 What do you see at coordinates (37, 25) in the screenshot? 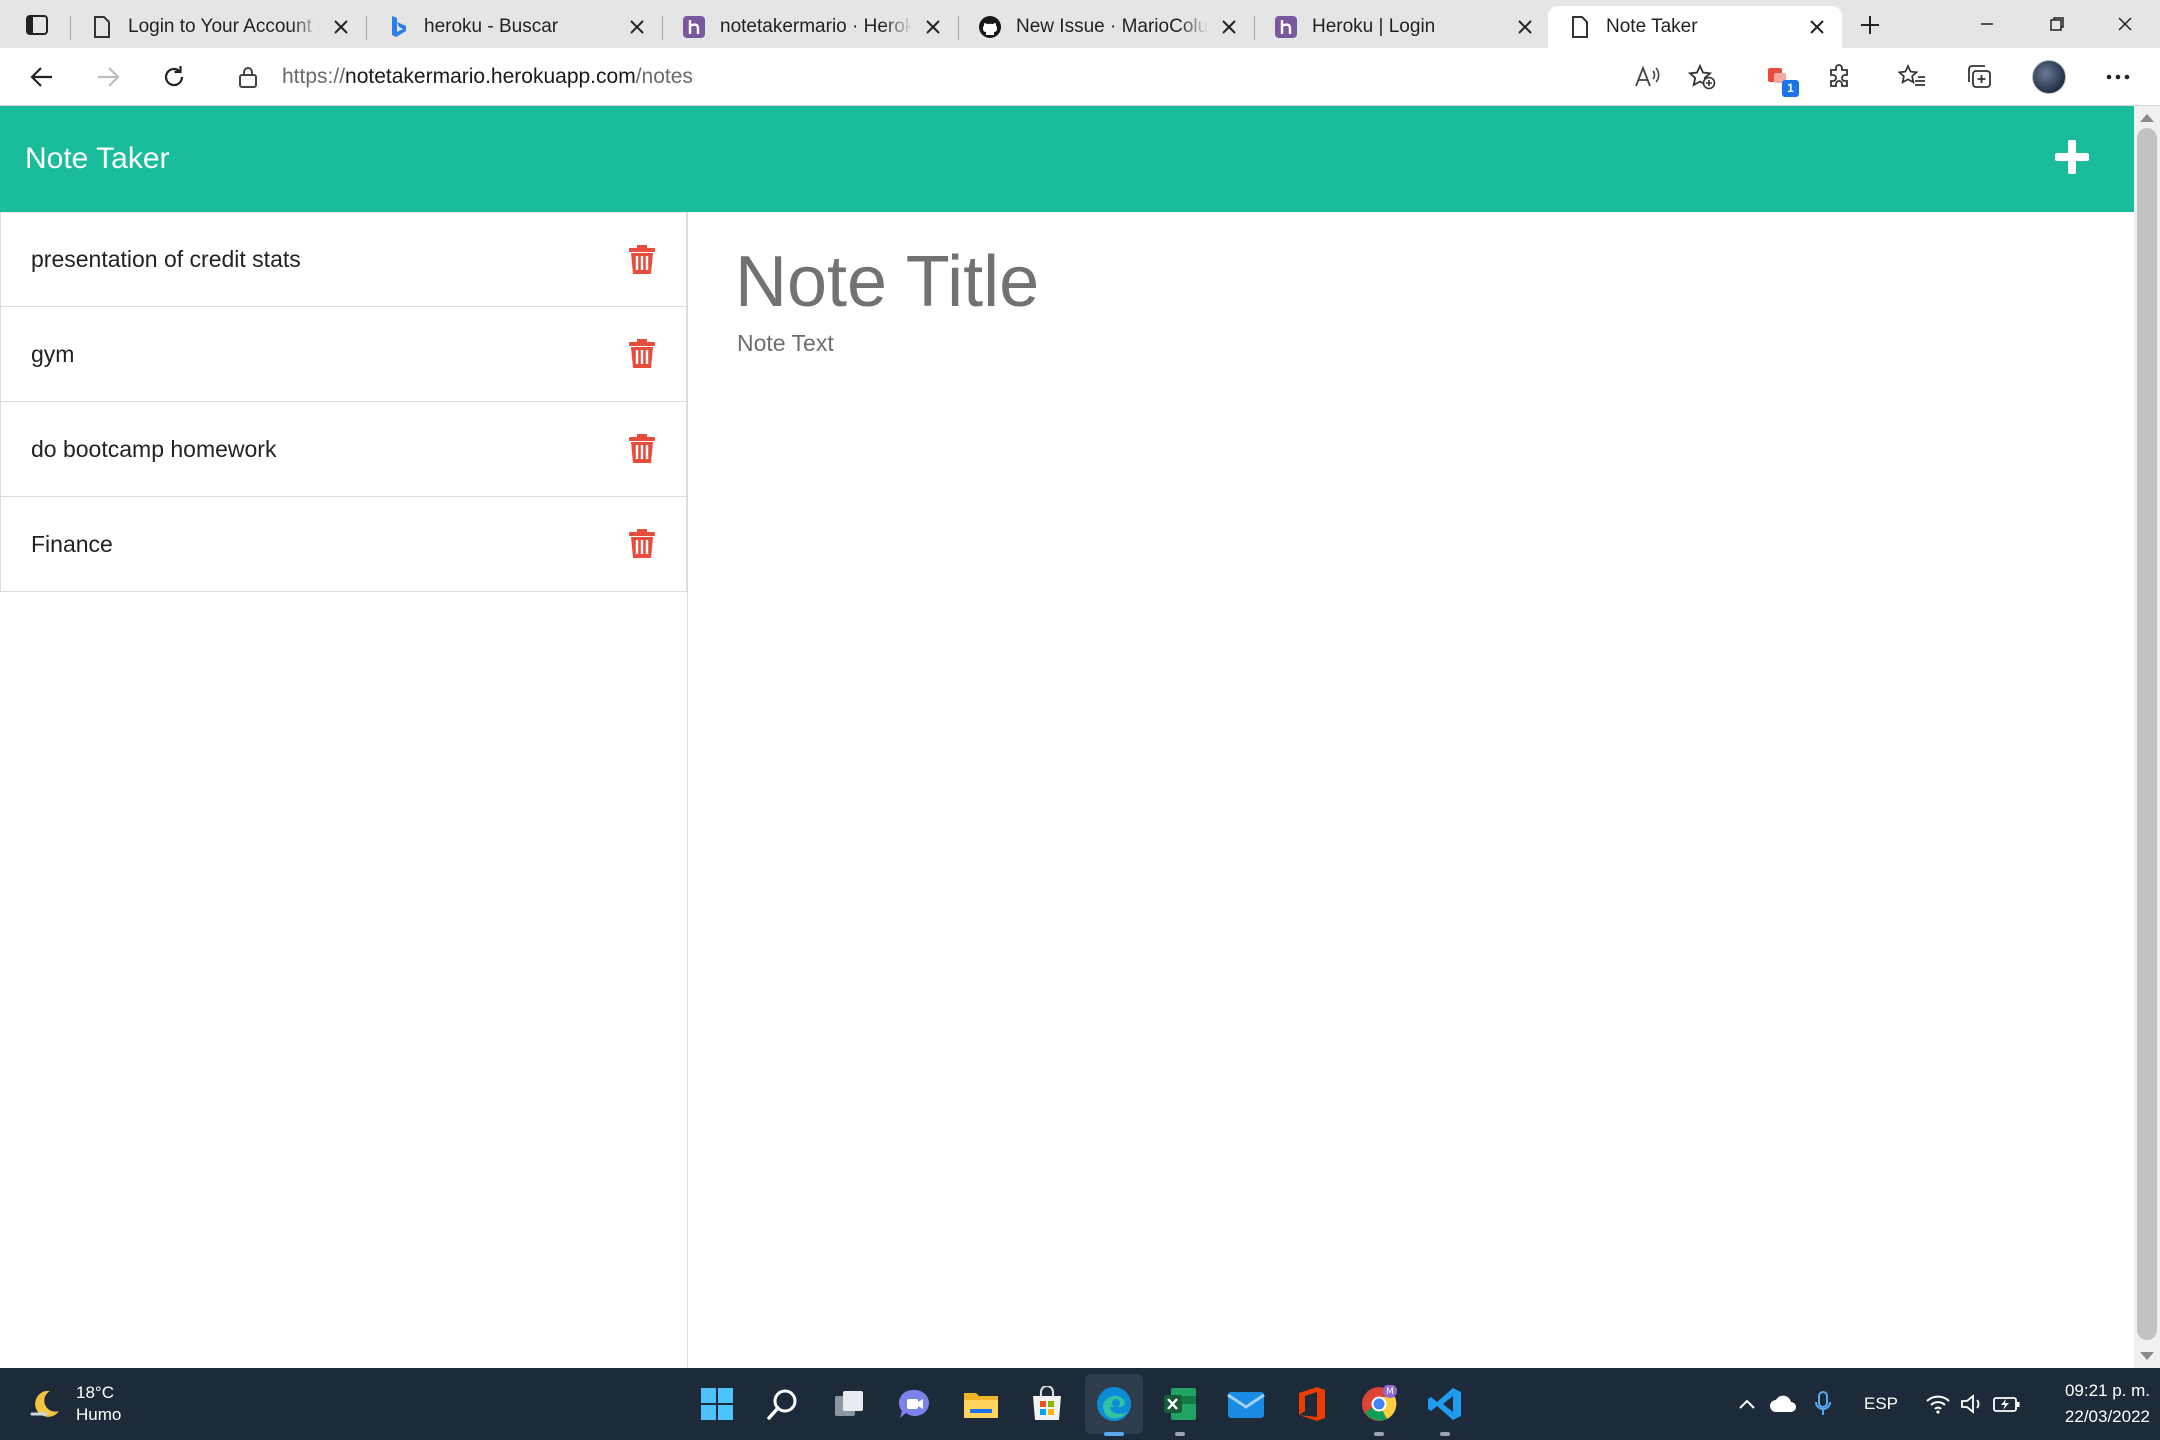
I see `tab-actions-menu-button` at bounding box center [37, 25].